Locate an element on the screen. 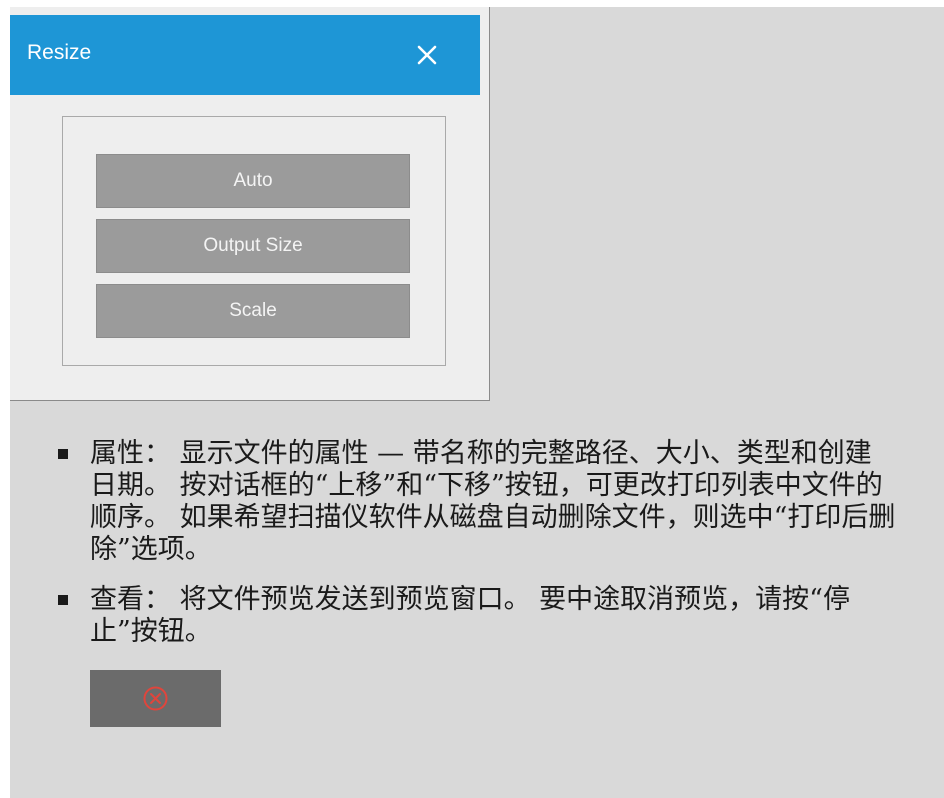 Image resolution: width=944 pixels, height=798 pixels. resize-options-group: Auto Output Size Scale is located at coordinates (254, 241).